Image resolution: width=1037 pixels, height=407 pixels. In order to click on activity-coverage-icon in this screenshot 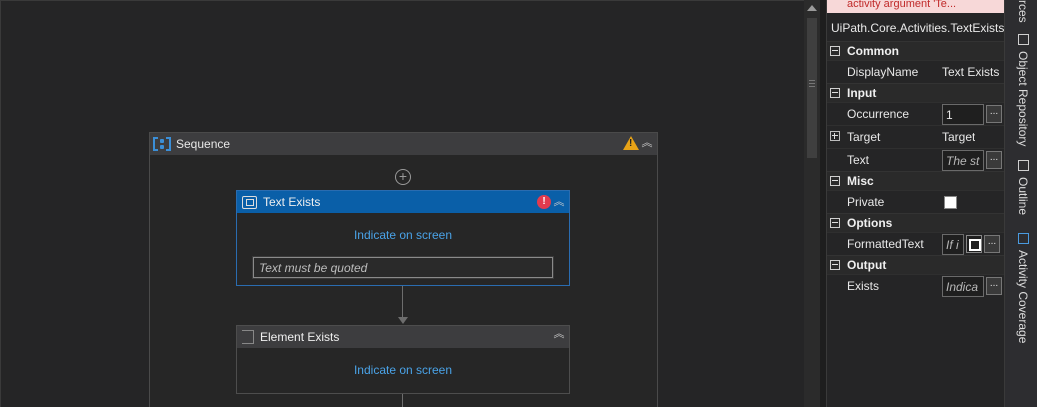, I will do `click(1023, 238)`.